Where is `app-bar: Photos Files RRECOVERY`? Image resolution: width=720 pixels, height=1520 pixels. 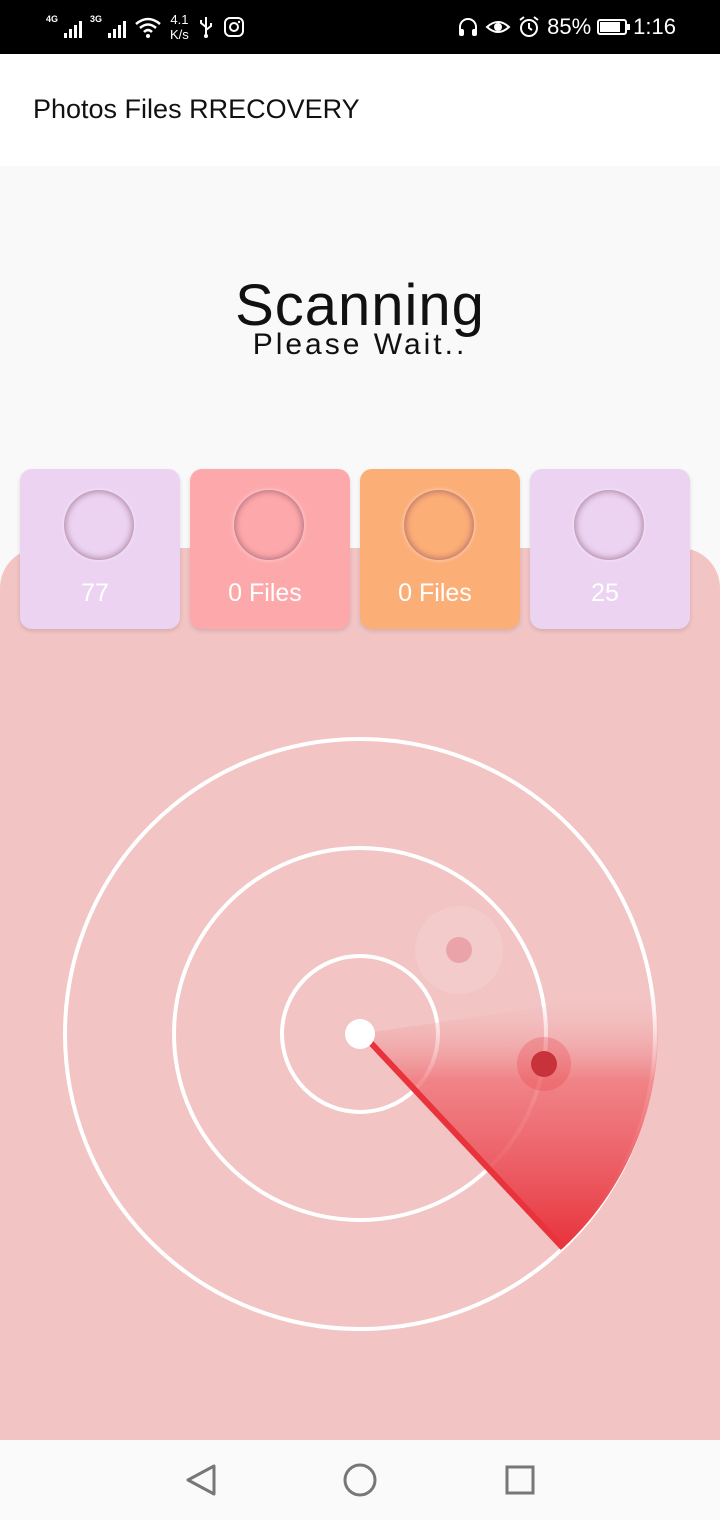
app-bar: Photos Files RRECOVERY is located at coordinates (360, 110).